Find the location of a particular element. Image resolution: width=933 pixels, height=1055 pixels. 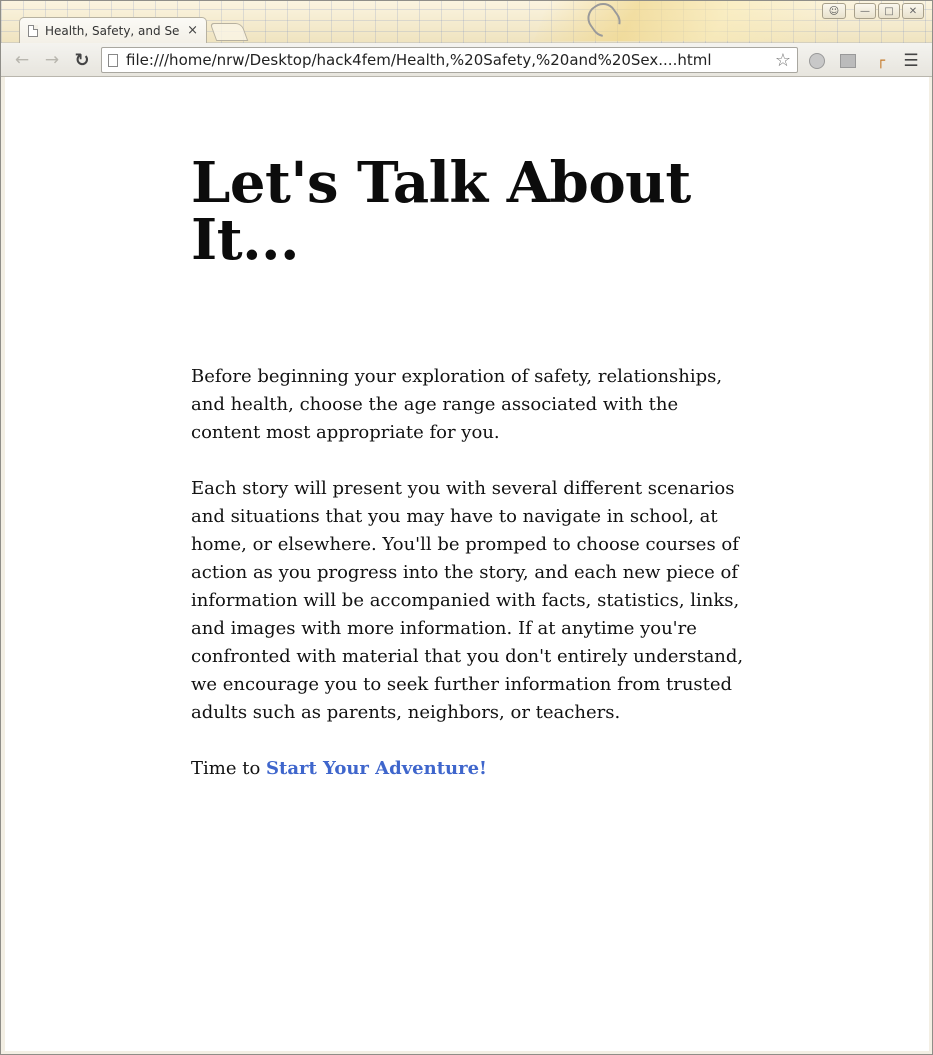

extension-icon: ┌ is located at coordinates (881, 61).